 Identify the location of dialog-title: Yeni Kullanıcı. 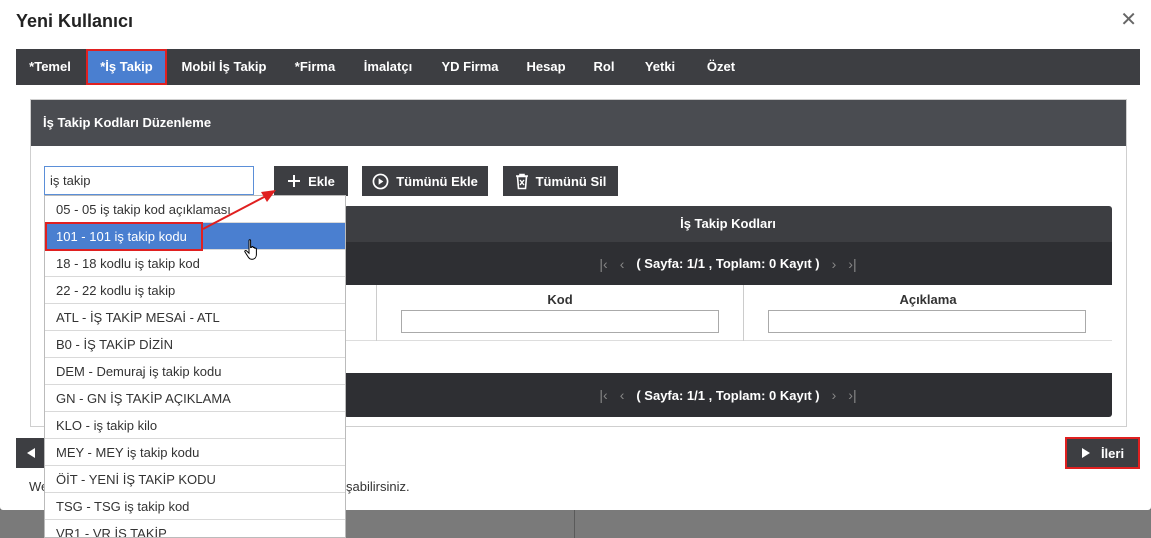
(75, 21).